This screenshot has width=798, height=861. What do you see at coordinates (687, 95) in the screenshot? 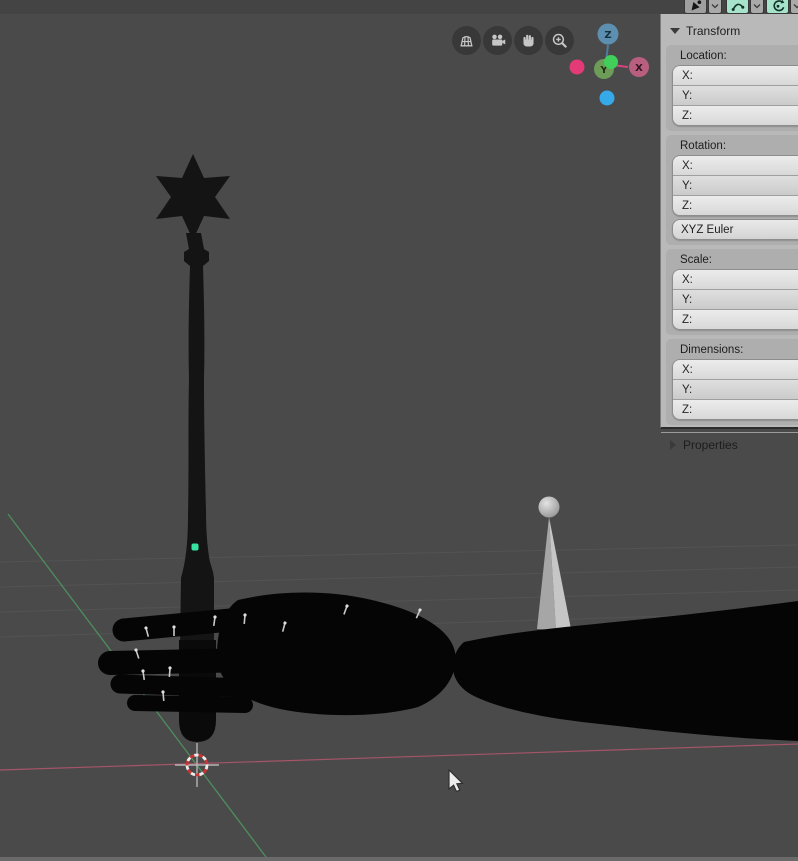
I see `location-y-label: Y:` at bounding box center [687, 95].